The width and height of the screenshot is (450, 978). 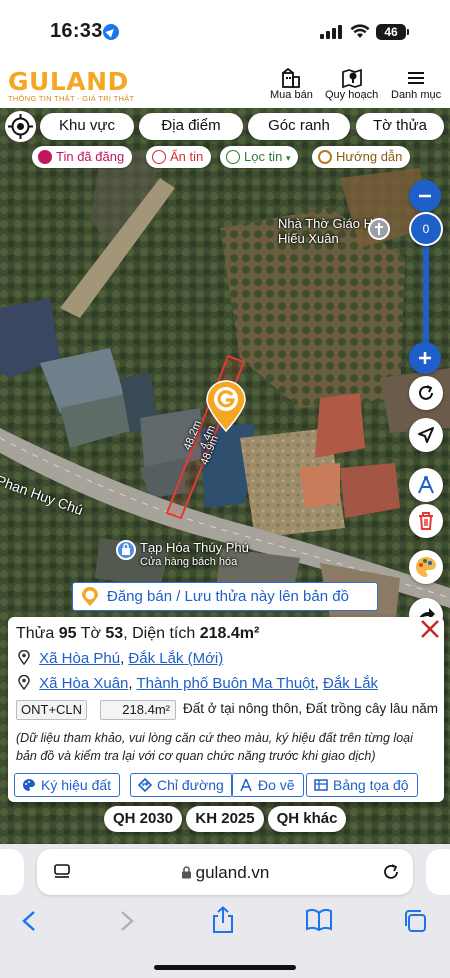 I want to click on guland-logo: GULAND THÔNG TIN THẬT - GIÁ TRỊ THẬT, so click(x=71, y=85).